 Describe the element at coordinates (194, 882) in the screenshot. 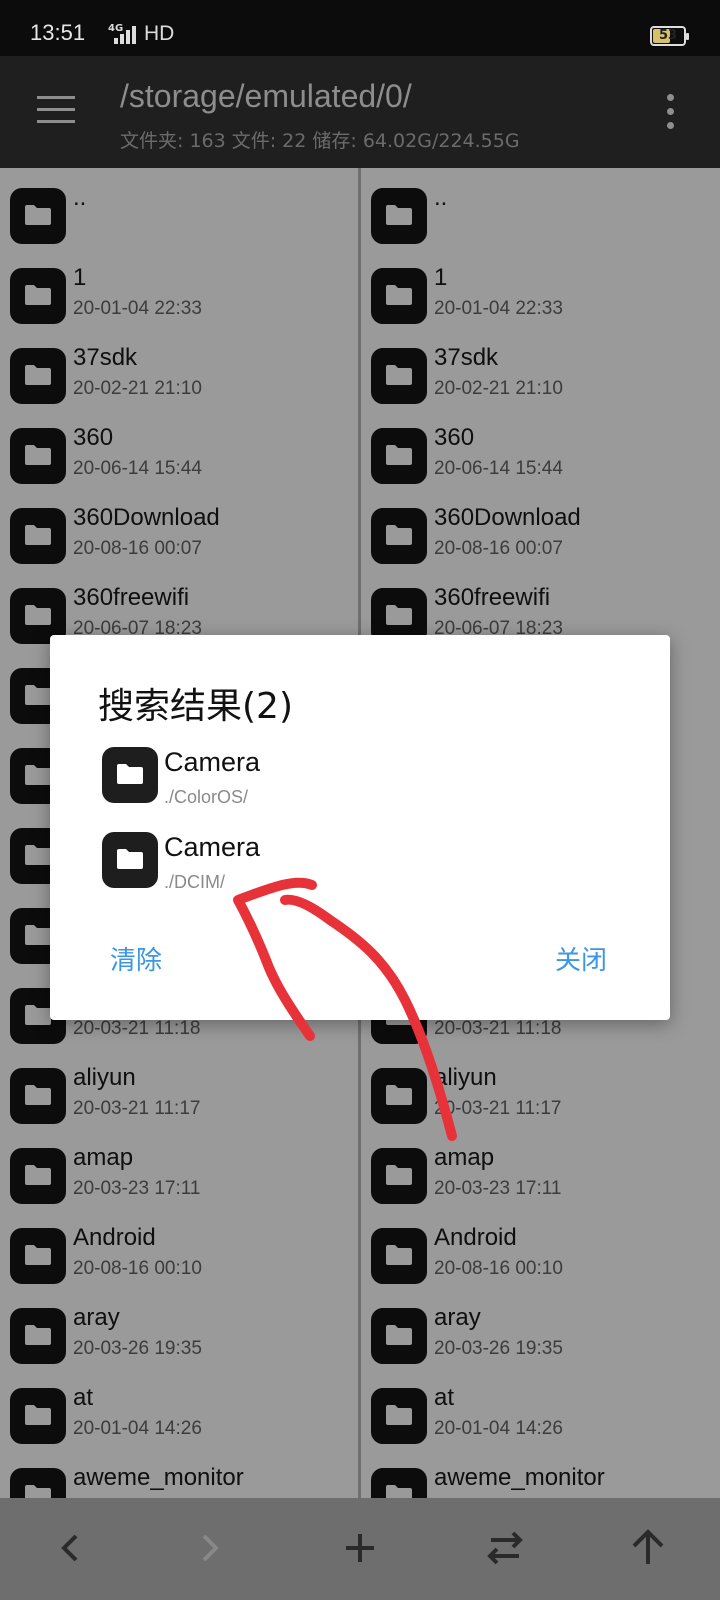

I see `result-path: ./DCIM/` at that location.